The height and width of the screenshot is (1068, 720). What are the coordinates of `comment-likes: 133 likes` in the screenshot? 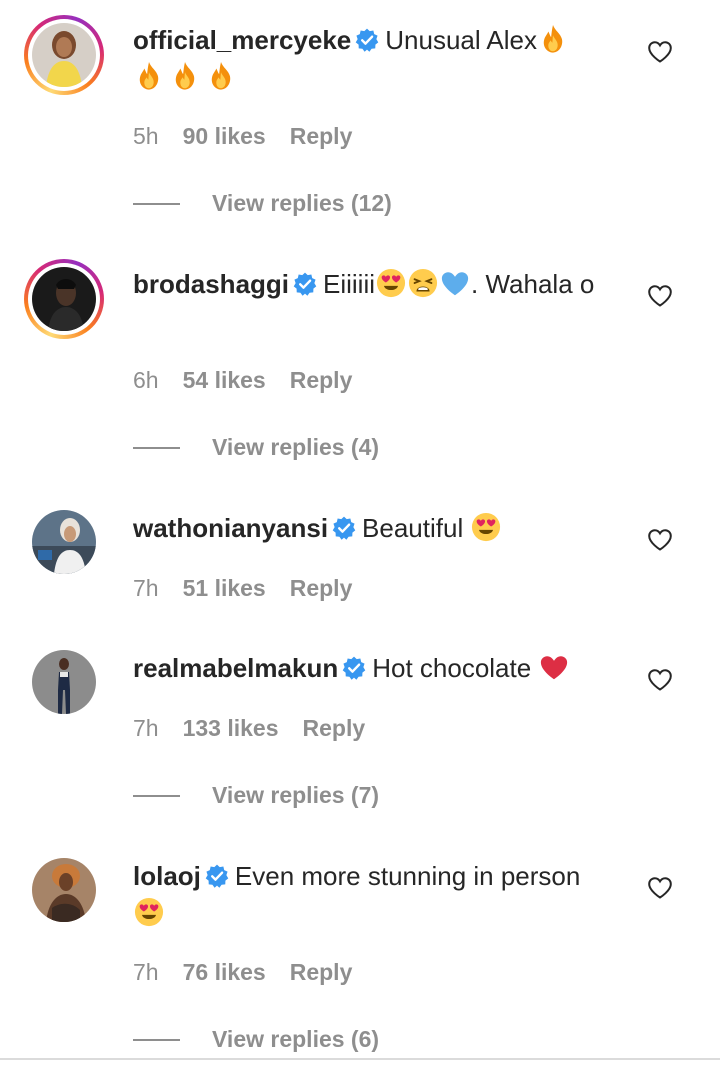 It's located at (231, 728).